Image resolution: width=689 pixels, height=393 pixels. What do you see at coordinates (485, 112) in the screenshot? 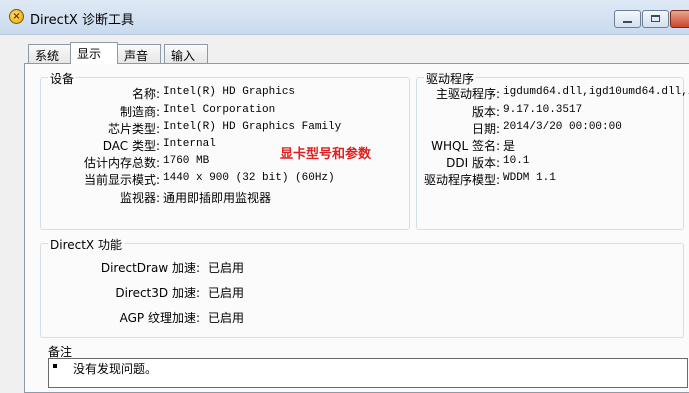
I see `driver-key: 版本:` at bounding box center [485, 112].